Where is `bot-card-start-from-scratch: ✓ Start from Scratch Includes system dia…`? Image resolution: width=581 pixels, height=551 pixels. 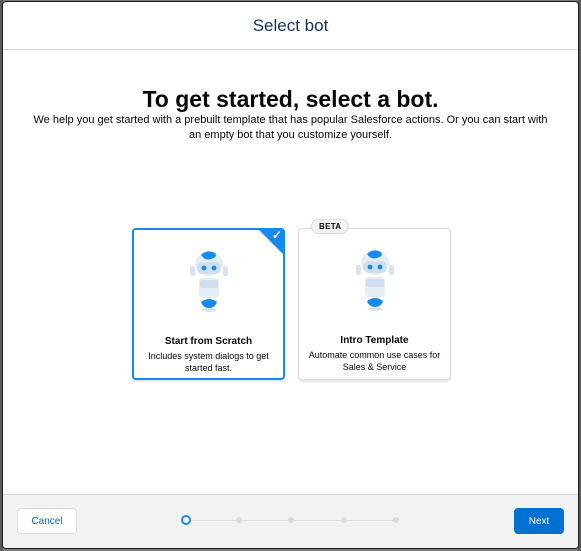
bot-card-start-from-scratch: ✓ Start from Scratch Includes system dia… is located at coordinates (208, 304).